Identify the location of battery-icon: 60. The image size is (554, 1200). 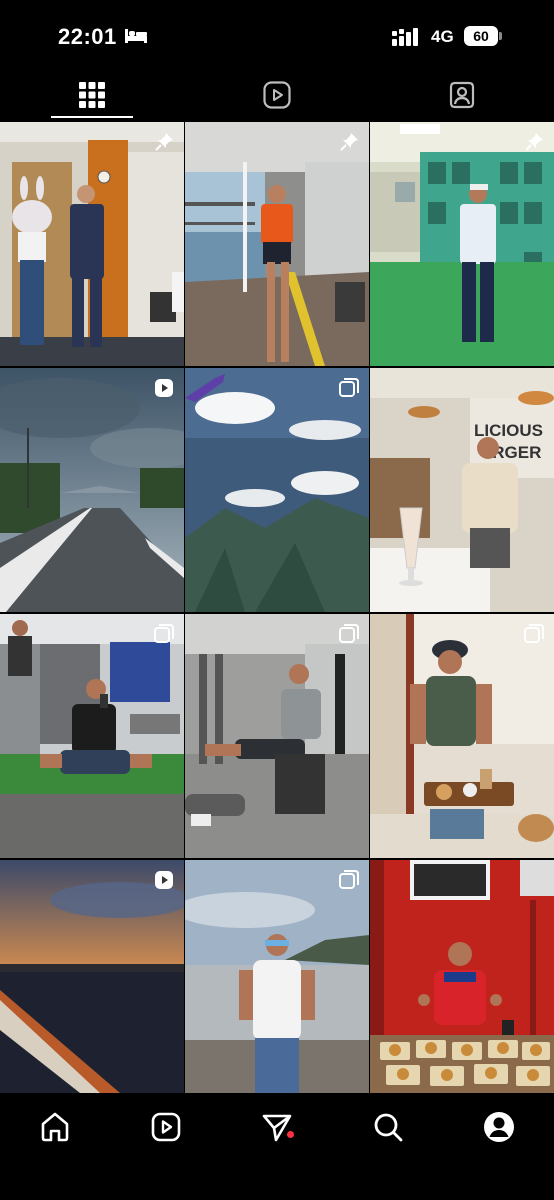
(483, 37).